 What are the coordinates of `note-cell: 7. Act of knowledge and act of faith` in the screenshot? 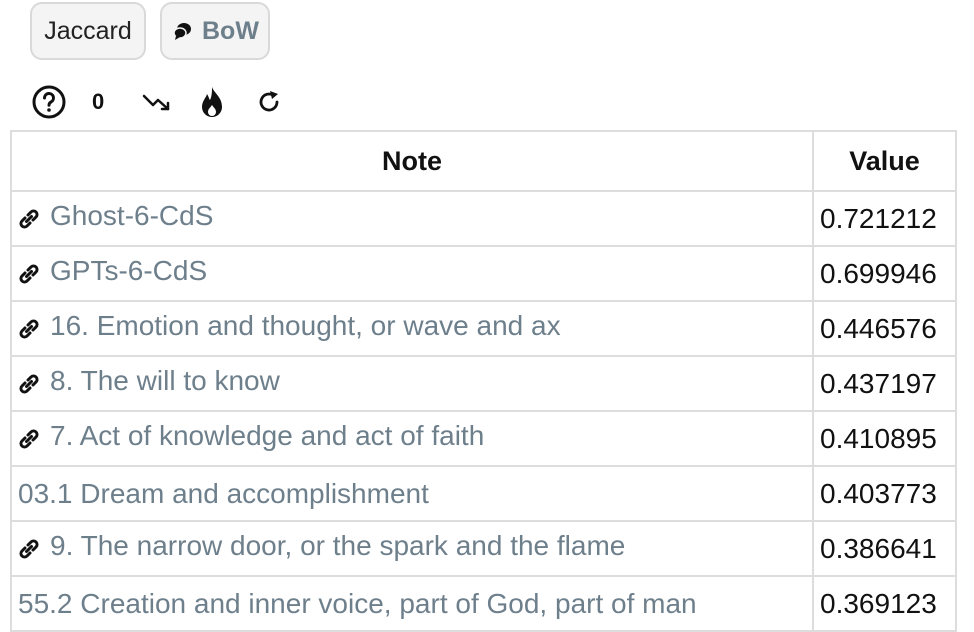 It's located at (412, 438).